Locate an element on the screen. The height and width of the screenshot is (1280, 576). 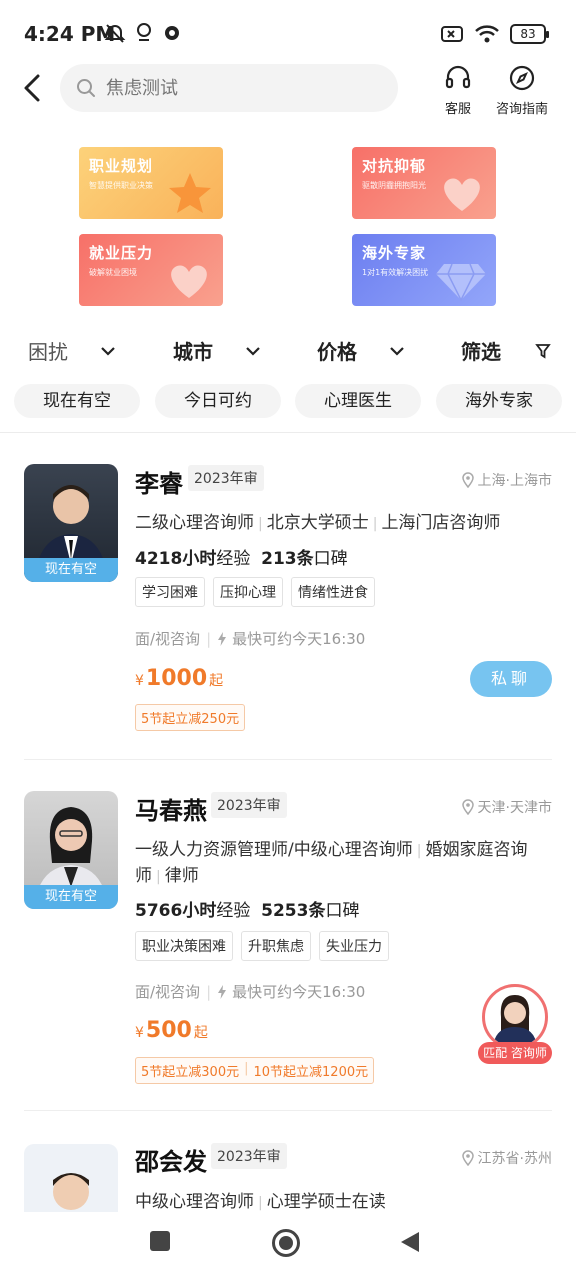
chip-psychiatrist: 心理医生 is located at coordinates (358, 401).